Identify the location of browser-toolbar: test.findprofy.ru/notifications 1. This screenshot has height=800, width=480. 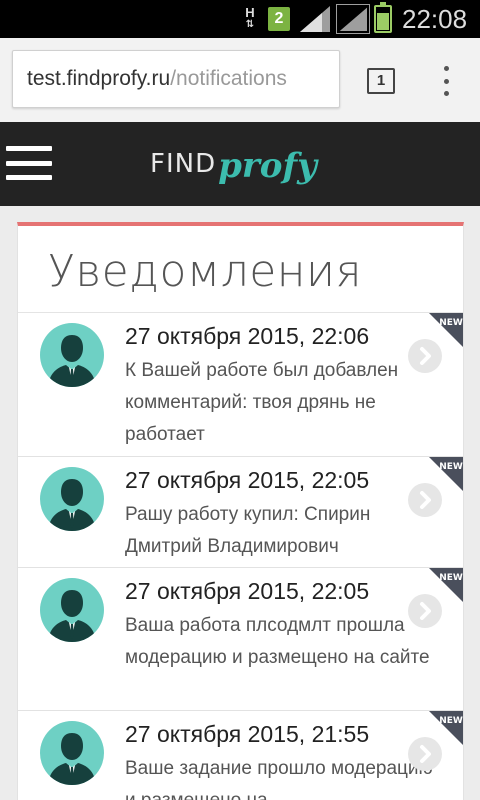
(240, 80).